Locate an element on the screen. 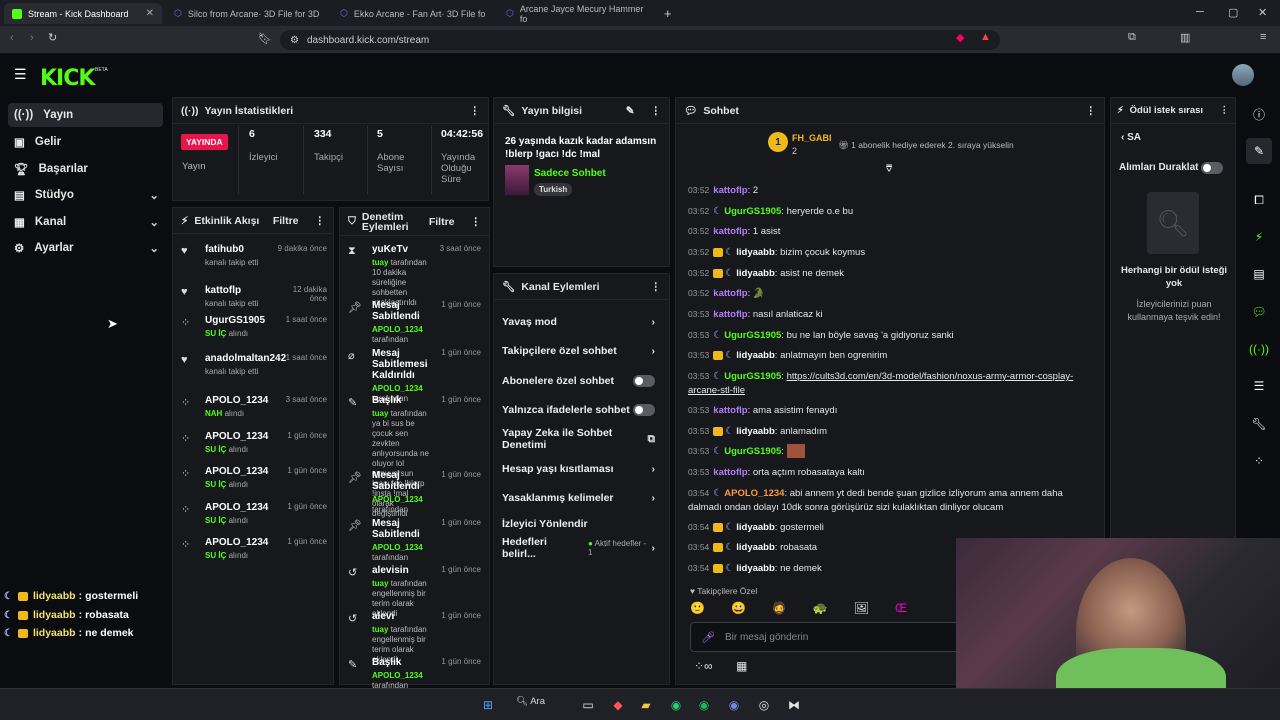 This screenshot has width=1280, height=720. channel-action-item: İzleyici Yönlendir is located at coordinates (578, 524).